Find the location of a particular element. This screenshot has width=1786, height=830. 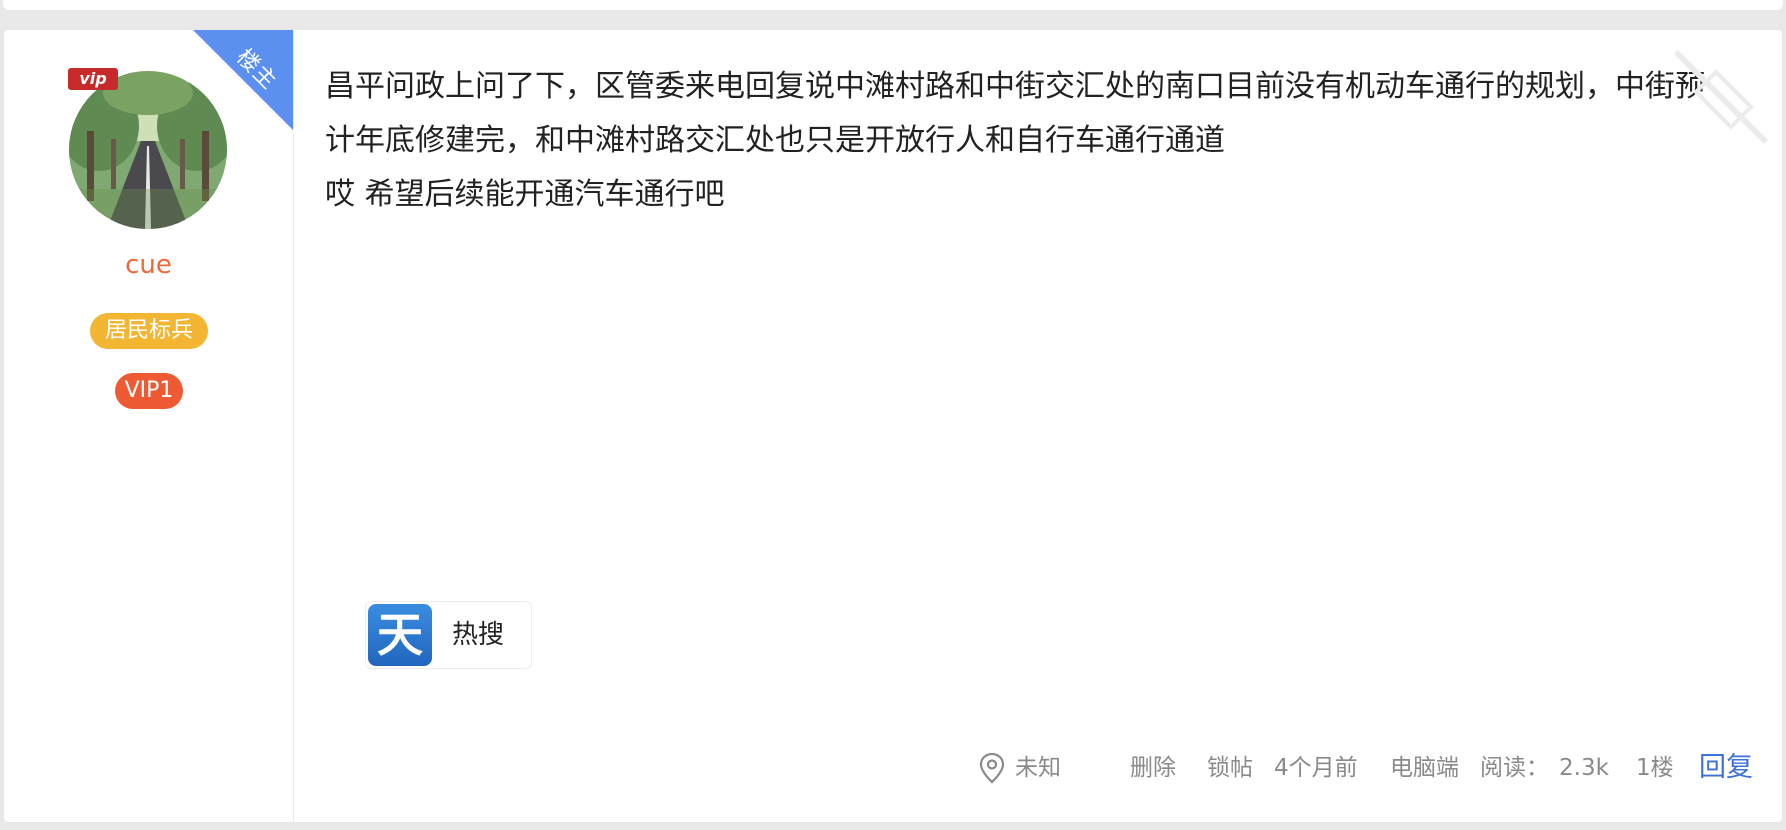

read-count: 2.3k is located at coordinates (1584, 768).